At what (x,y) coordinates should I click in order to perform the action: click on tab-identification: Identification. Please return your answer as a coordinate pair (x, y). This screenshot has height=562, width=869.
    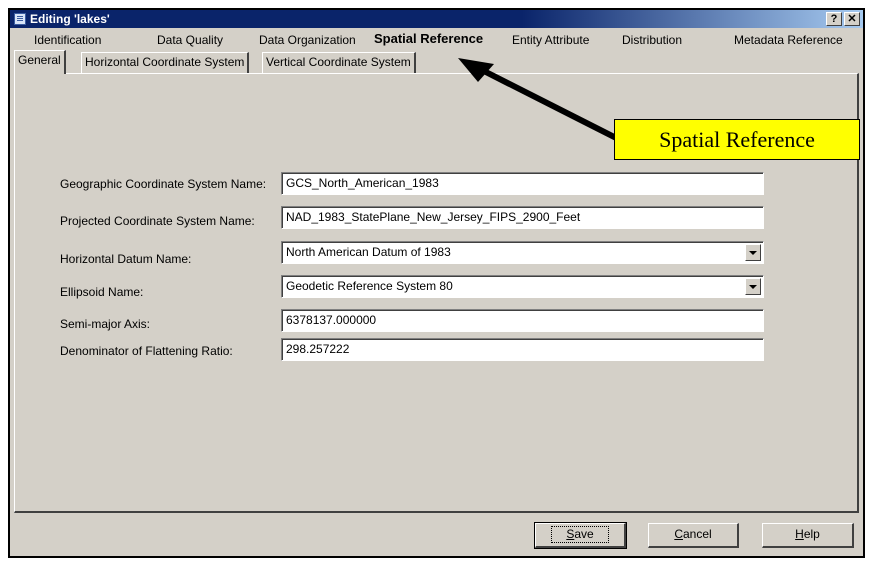
    Looking at the image, I should click on (67, 40).